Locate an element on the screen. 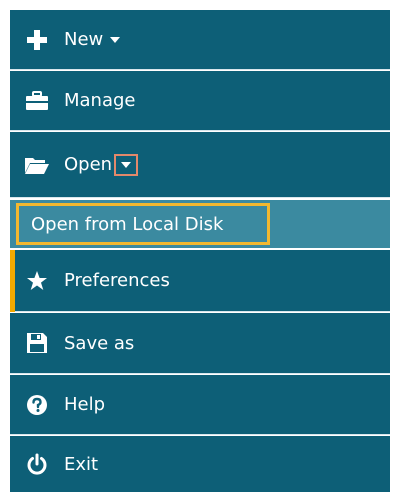 Image resolution: width=404 pixels, height=496 pixels. power-icon is located at coordinates (37, 464).